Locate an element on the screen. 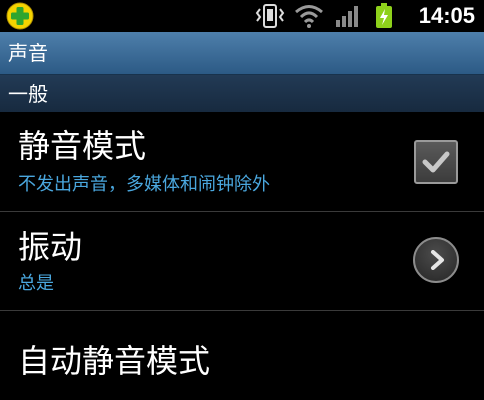 This screenshot has height=400, width=484. setting-title: 静音模式 is located at coordinates (82, 146).